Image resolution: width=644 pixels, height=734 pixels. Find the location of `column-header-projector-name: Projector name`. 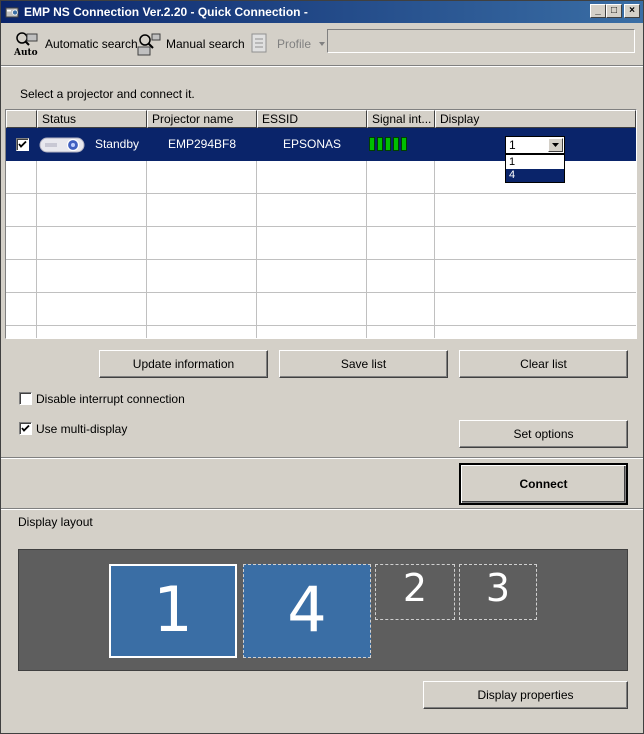

column-header-projector-name: Projector name is located at coordinates (202, 119).